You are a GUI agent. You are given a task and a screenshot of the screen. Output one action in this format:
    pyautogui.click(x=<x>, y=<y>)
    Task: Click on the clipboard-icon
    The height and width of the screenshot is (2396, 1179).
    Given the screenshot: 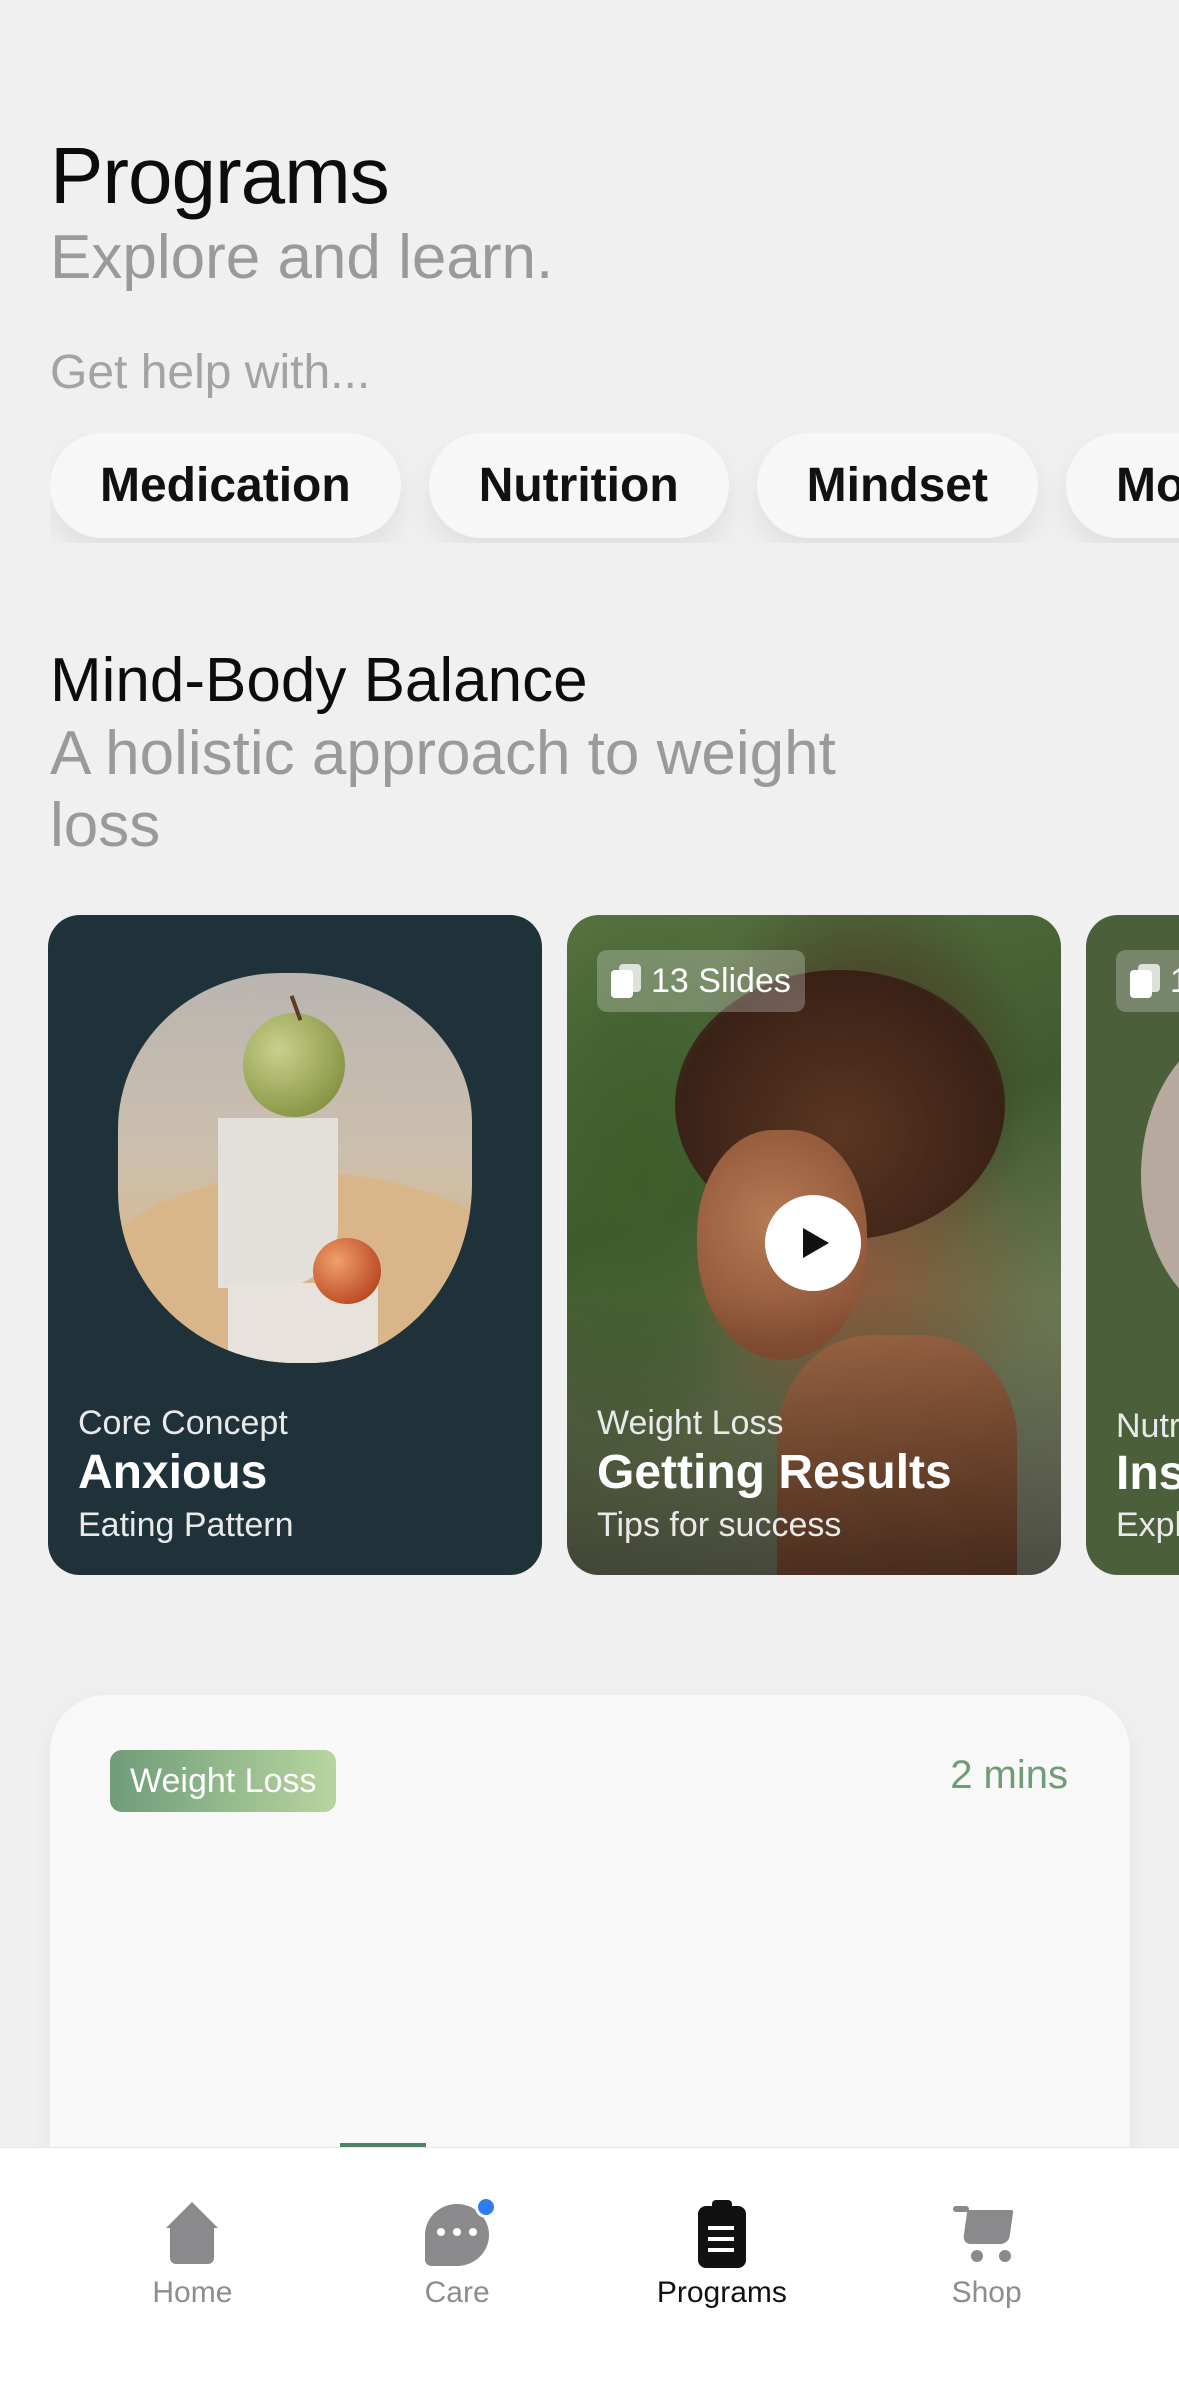 What is the action you would take?
    pyautogui.click(x=722, y=2234)
    